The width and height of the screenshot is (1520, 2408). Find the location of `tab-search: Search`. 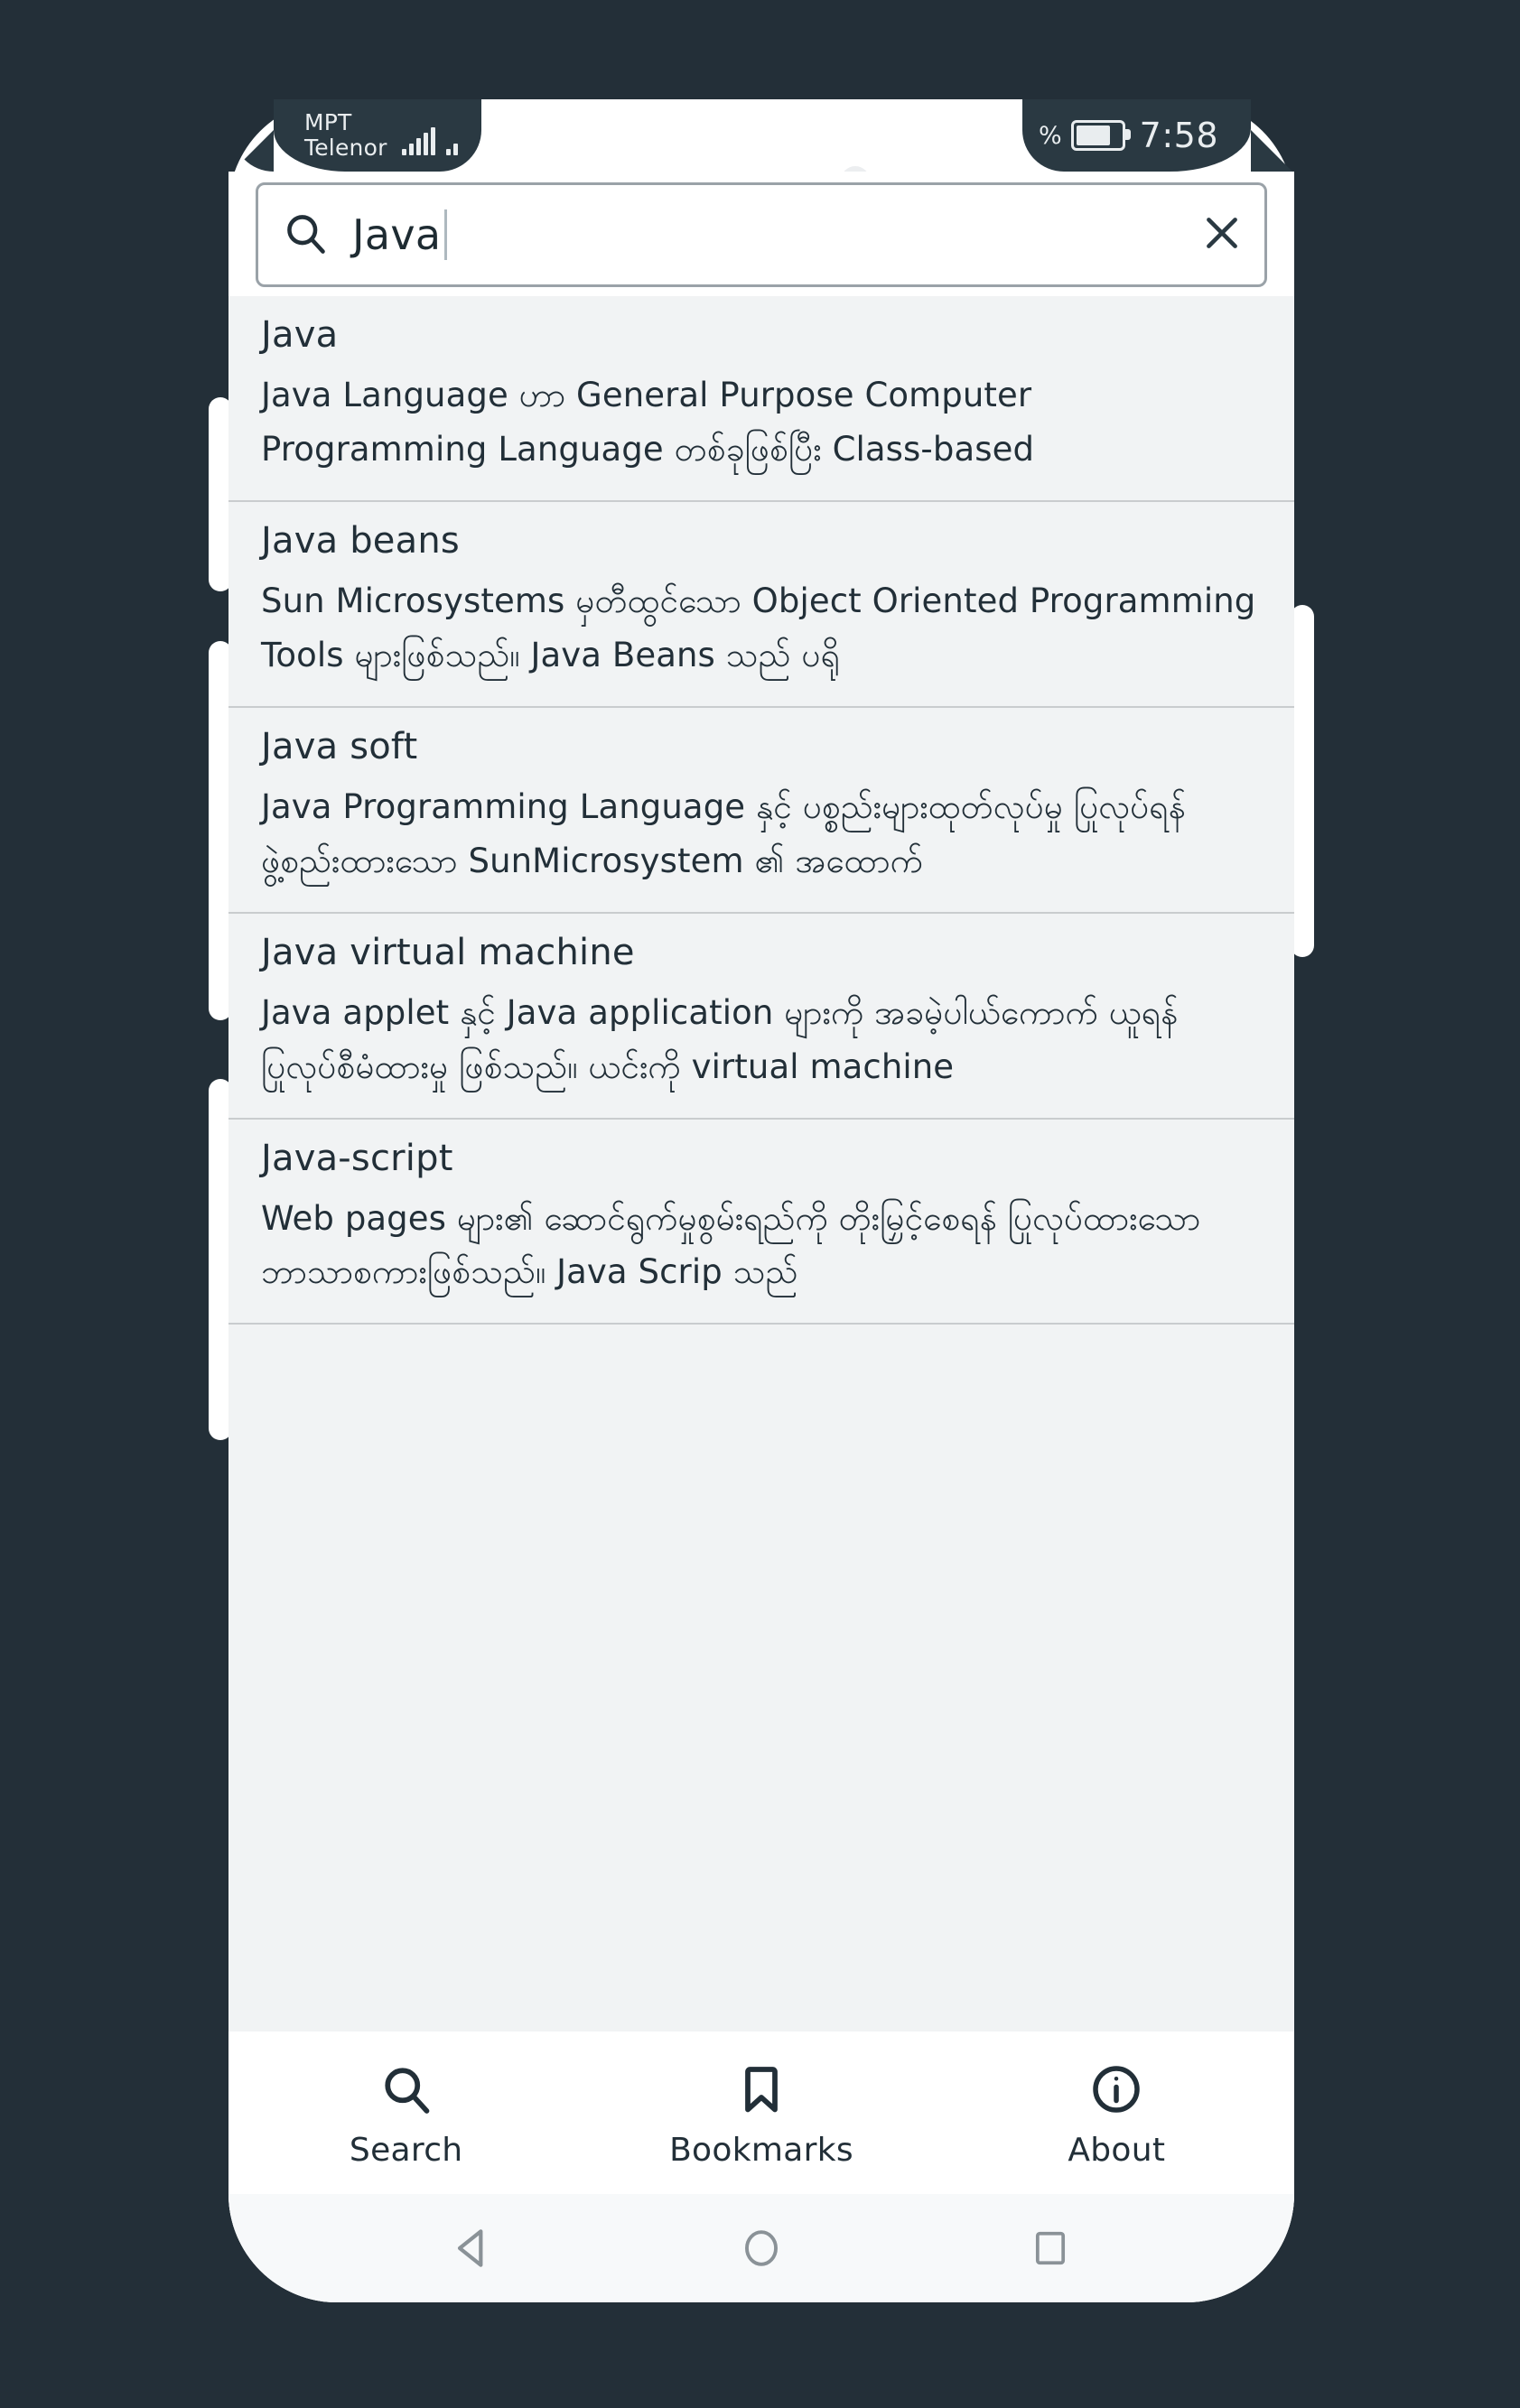

tab-search: Search is located at coordinates (405, 2113).